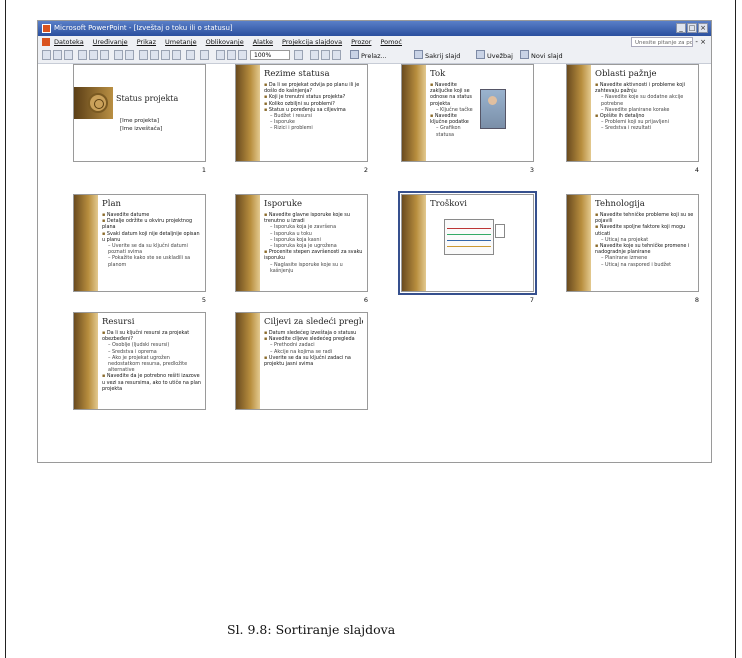  What do you see at coordinates (57, 55) in the screenshot?
I see `open-icon` at bounding box center [57, 55].